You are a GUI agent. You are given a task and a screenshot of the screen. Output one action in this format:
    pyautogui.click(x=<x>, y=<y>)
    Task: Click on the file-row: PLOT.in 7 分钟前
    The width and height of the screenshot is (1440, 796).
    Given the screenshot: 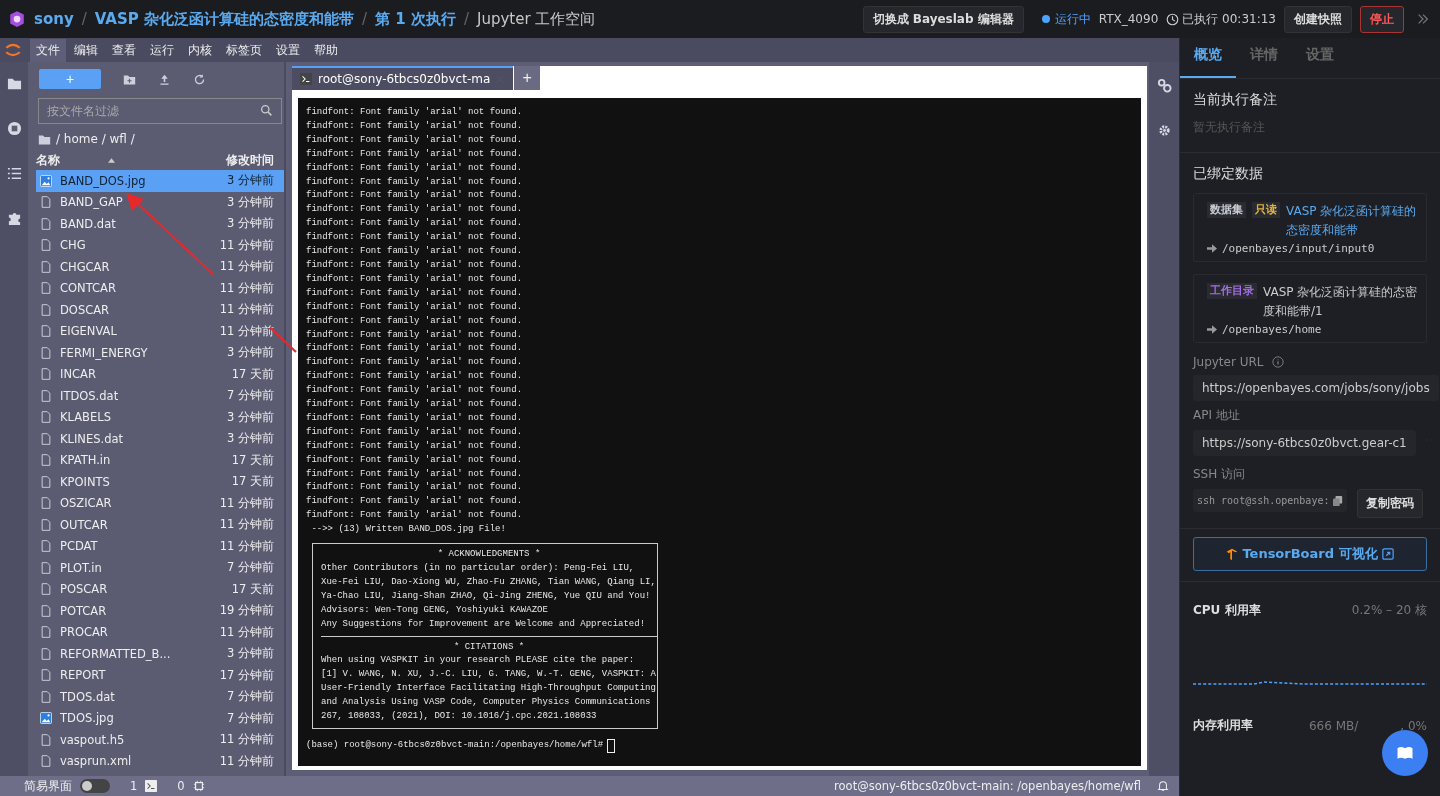 What is the action you would take?
    pyautogui.click(x=160, y=568)
    